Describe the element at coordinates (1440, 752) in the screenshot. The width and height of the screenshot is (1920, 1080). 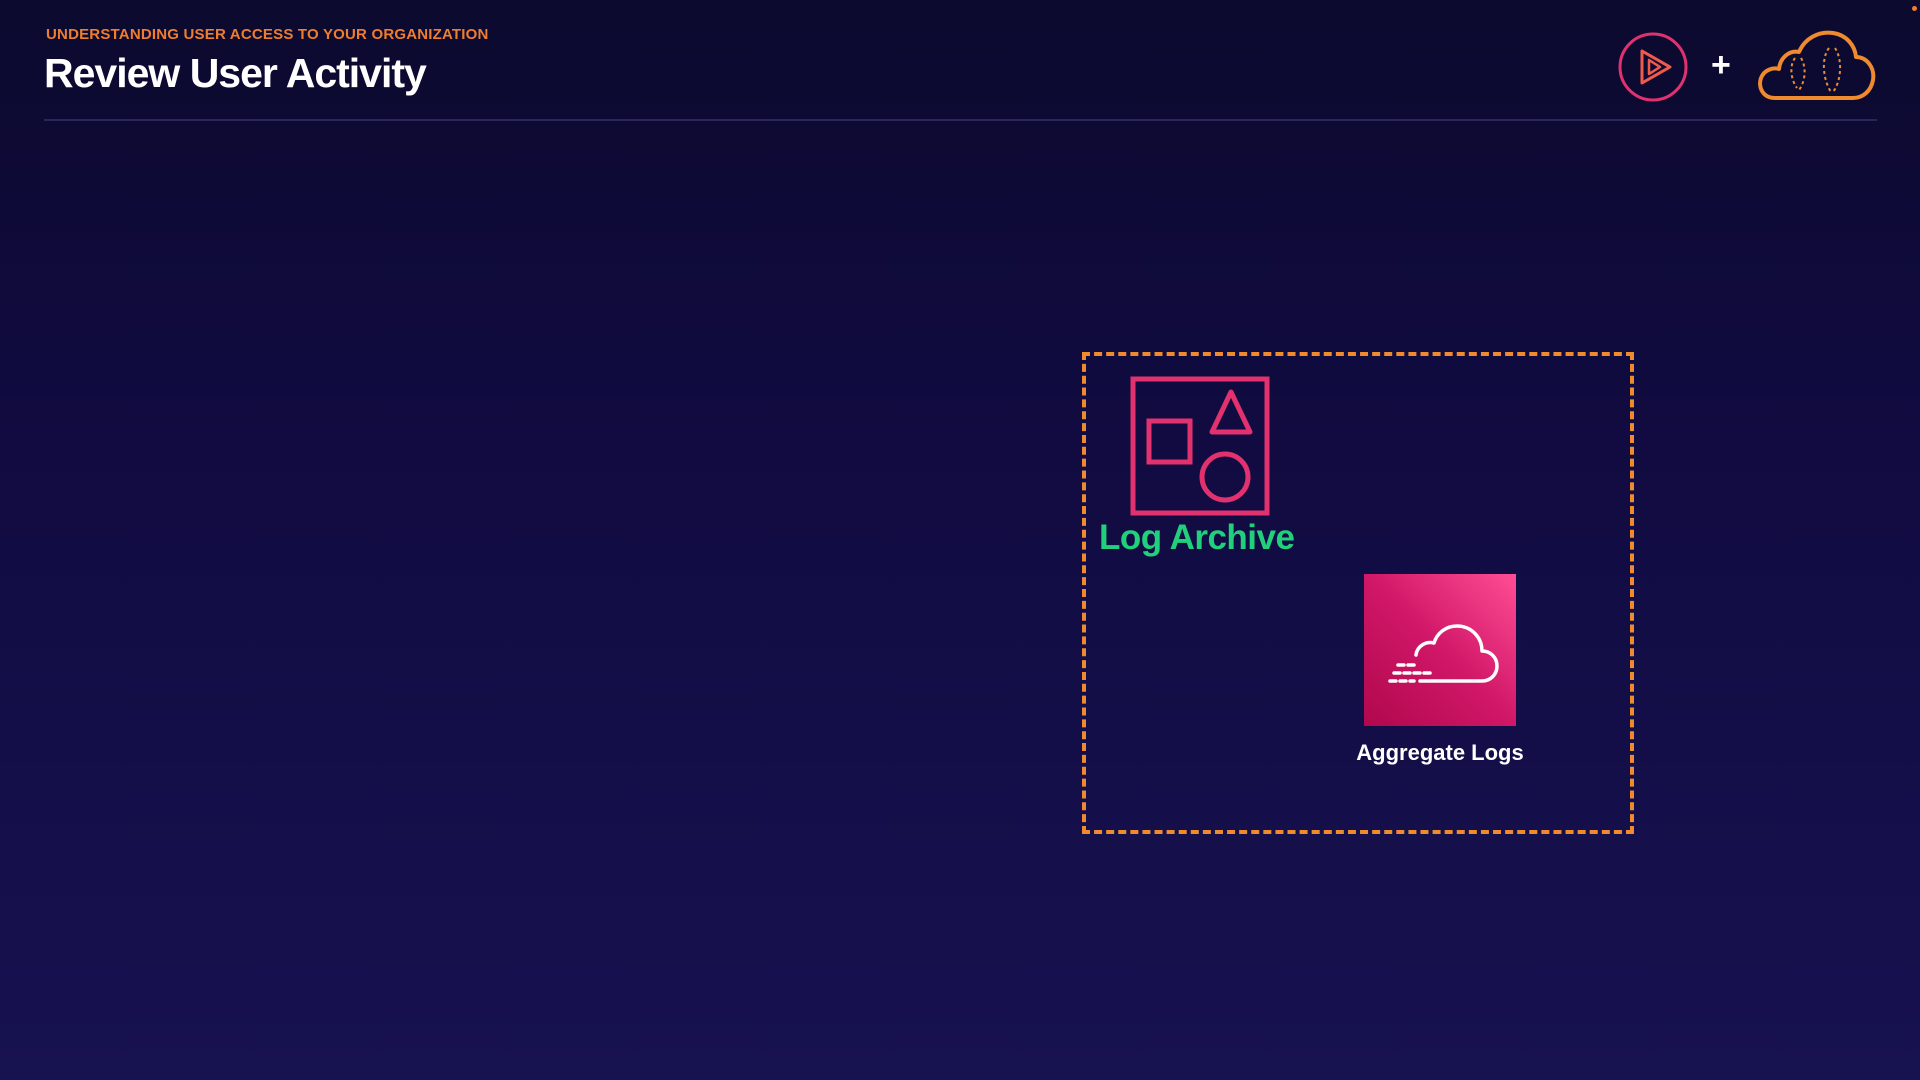
I see `service-label: Aggregate Logs` at that location.